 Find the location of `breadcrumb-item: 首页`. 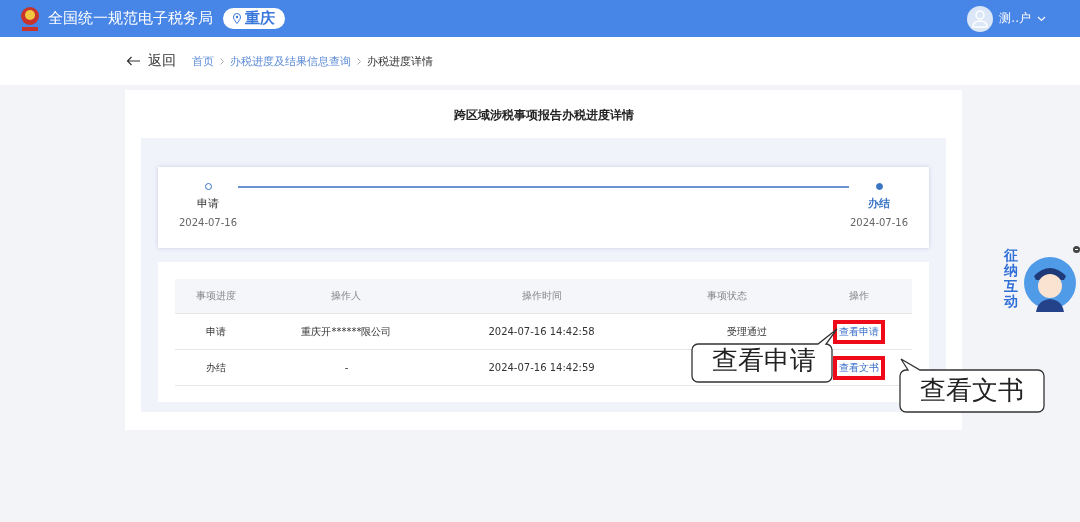

breadcrumb-item: 首页 is located at coordinates (203, 61).